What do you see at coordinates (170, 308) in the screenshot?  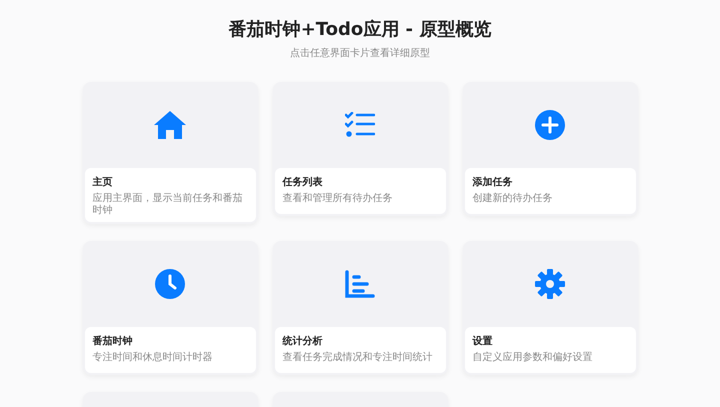 I see `screen-card: 番茄时钟 专注时间和休息时间计时器` at bounding box center [170, 308].